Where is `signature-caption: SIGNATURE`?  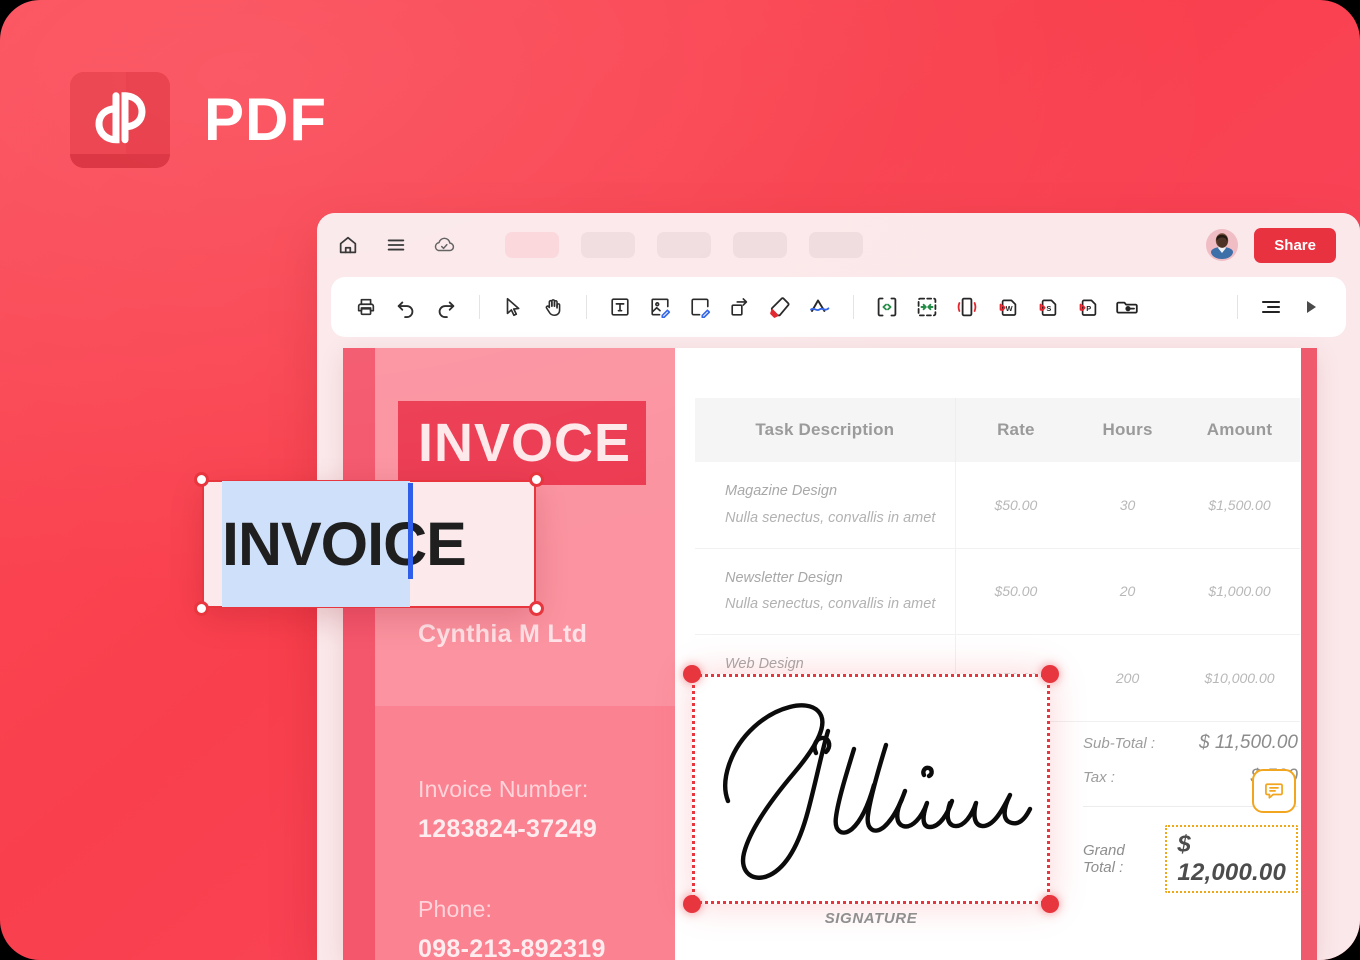 signature-caption: SIGNATURE is located at coordinates (871, 918).